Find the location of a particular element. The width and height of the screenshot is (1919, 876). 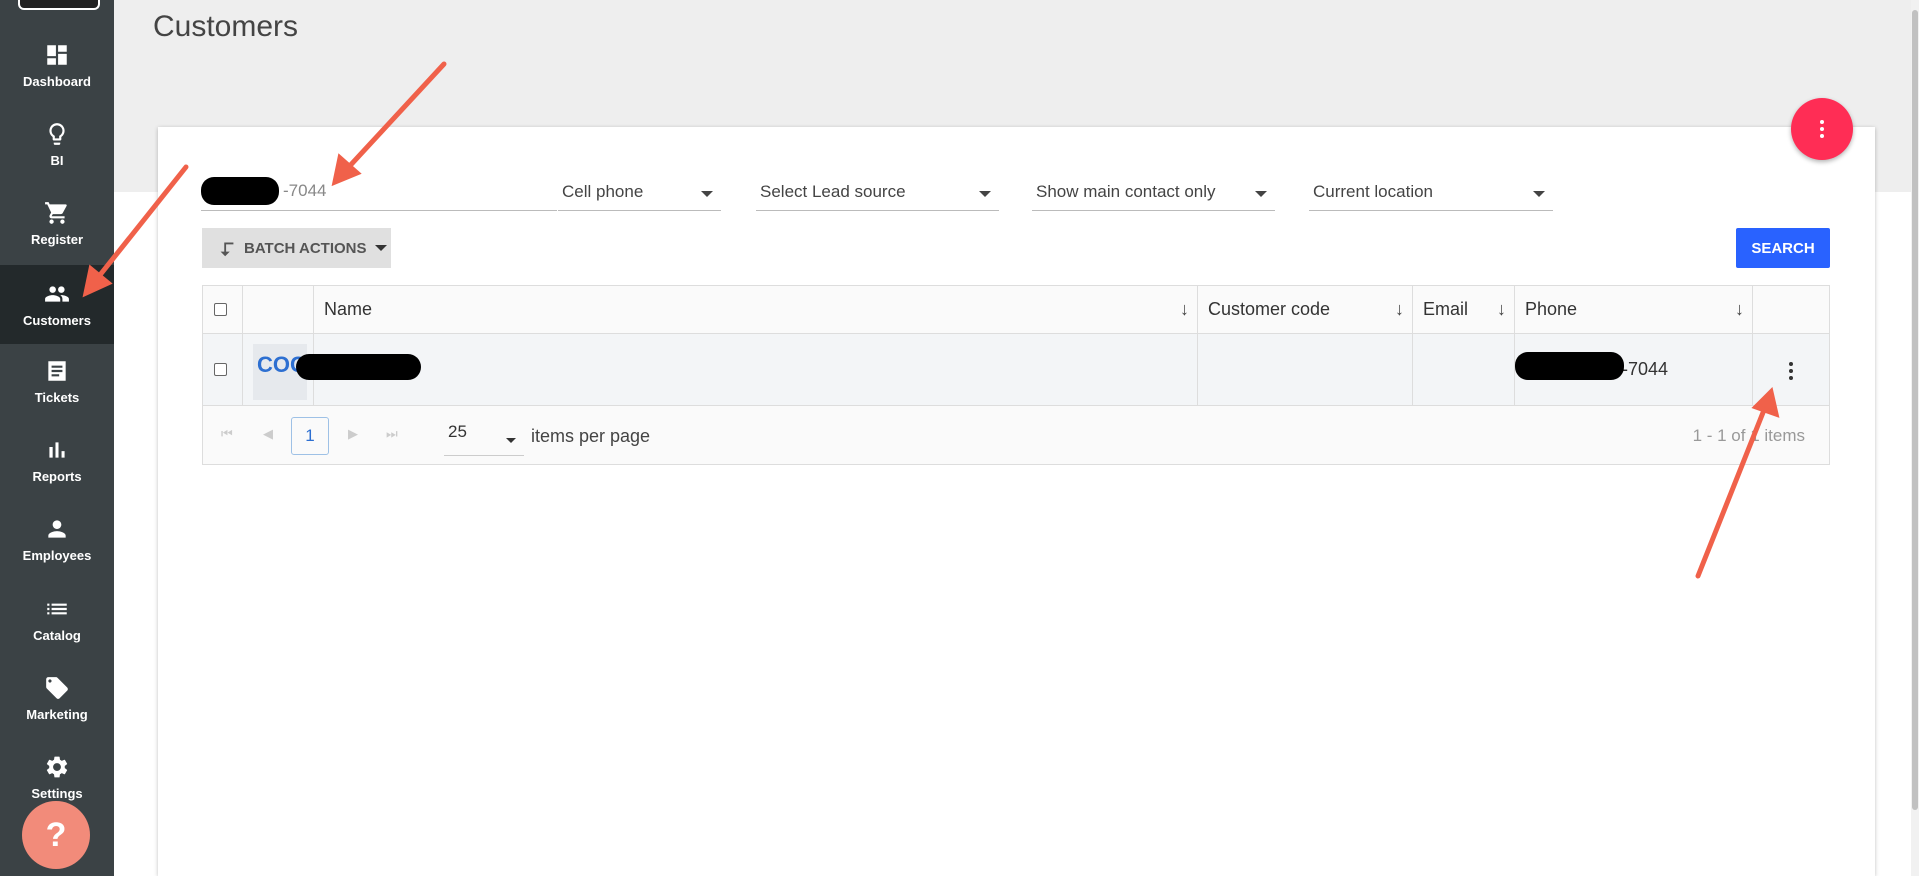

help-button: ? is located at coordinates (56, 835).